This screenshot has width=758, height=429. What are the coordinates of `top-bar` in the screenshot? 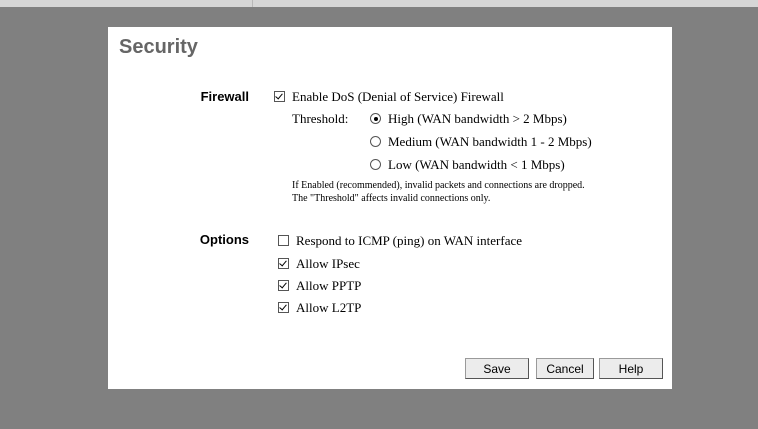 It's located at (379, 3).